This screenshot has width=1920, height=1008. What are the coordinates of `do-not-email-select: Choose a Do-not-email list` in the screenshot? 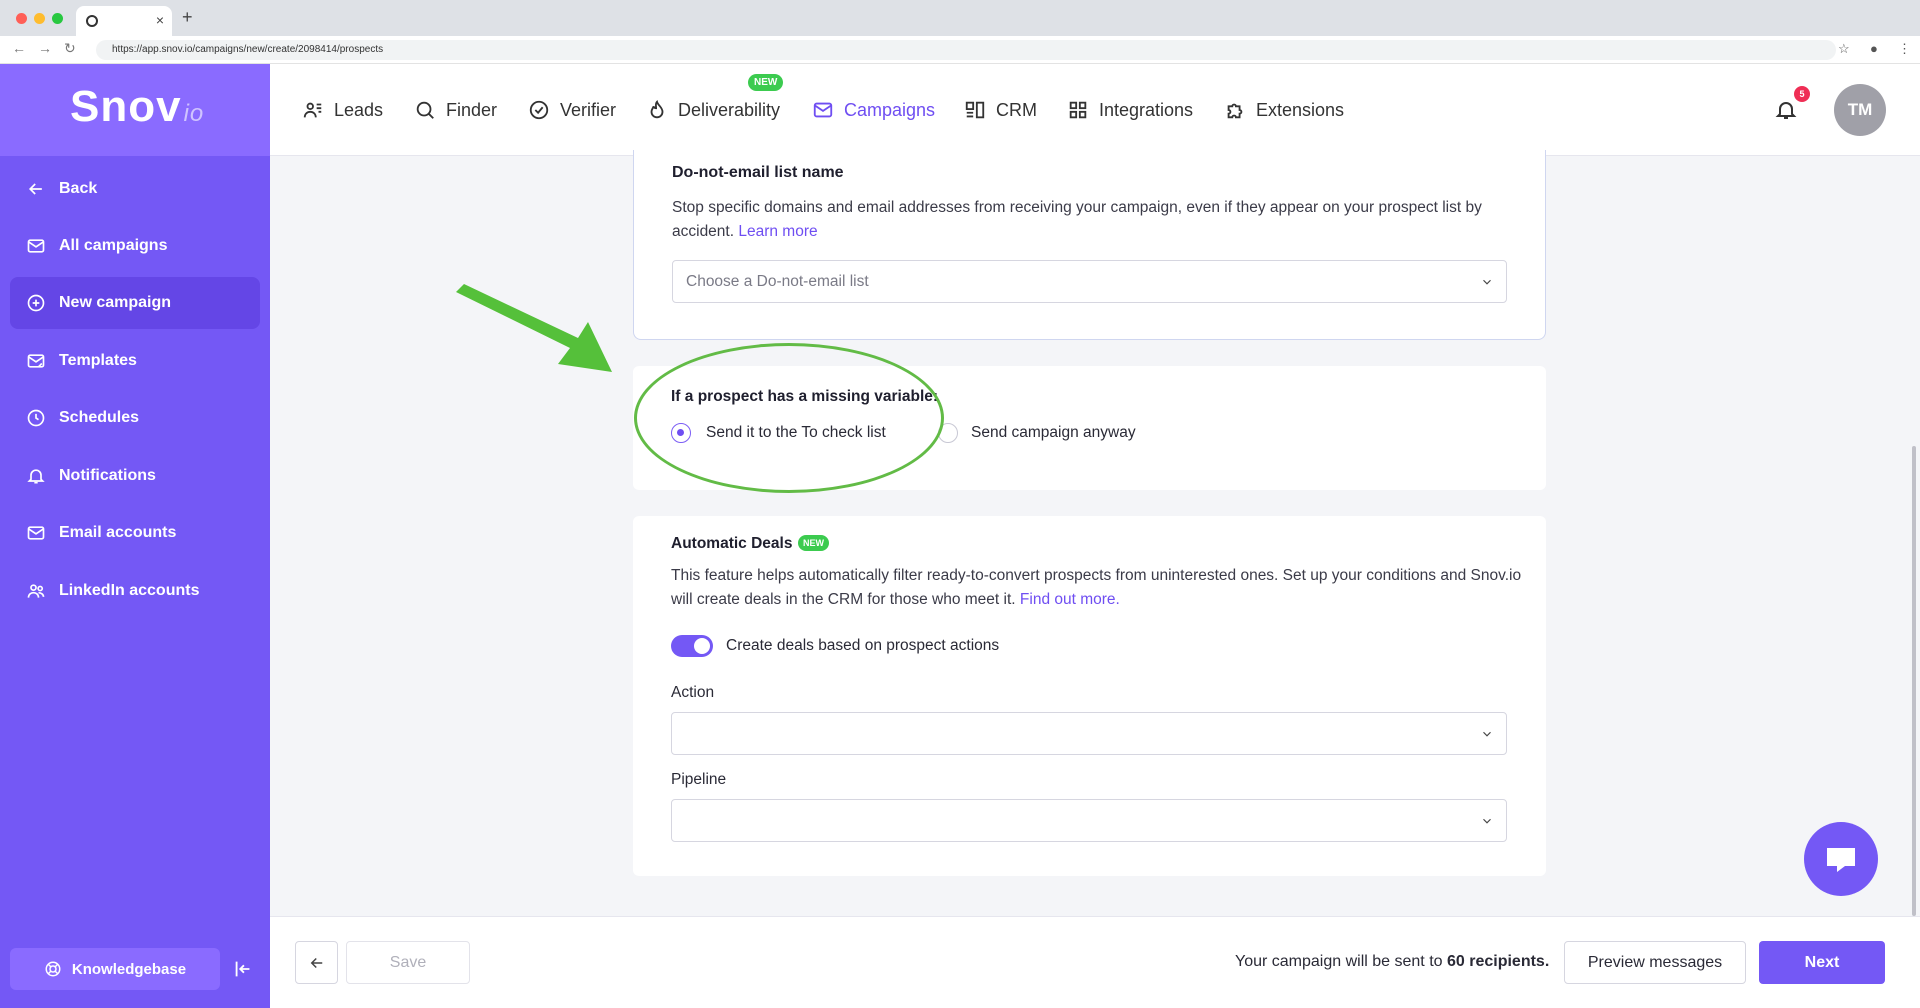 It's located at (1089, 281).